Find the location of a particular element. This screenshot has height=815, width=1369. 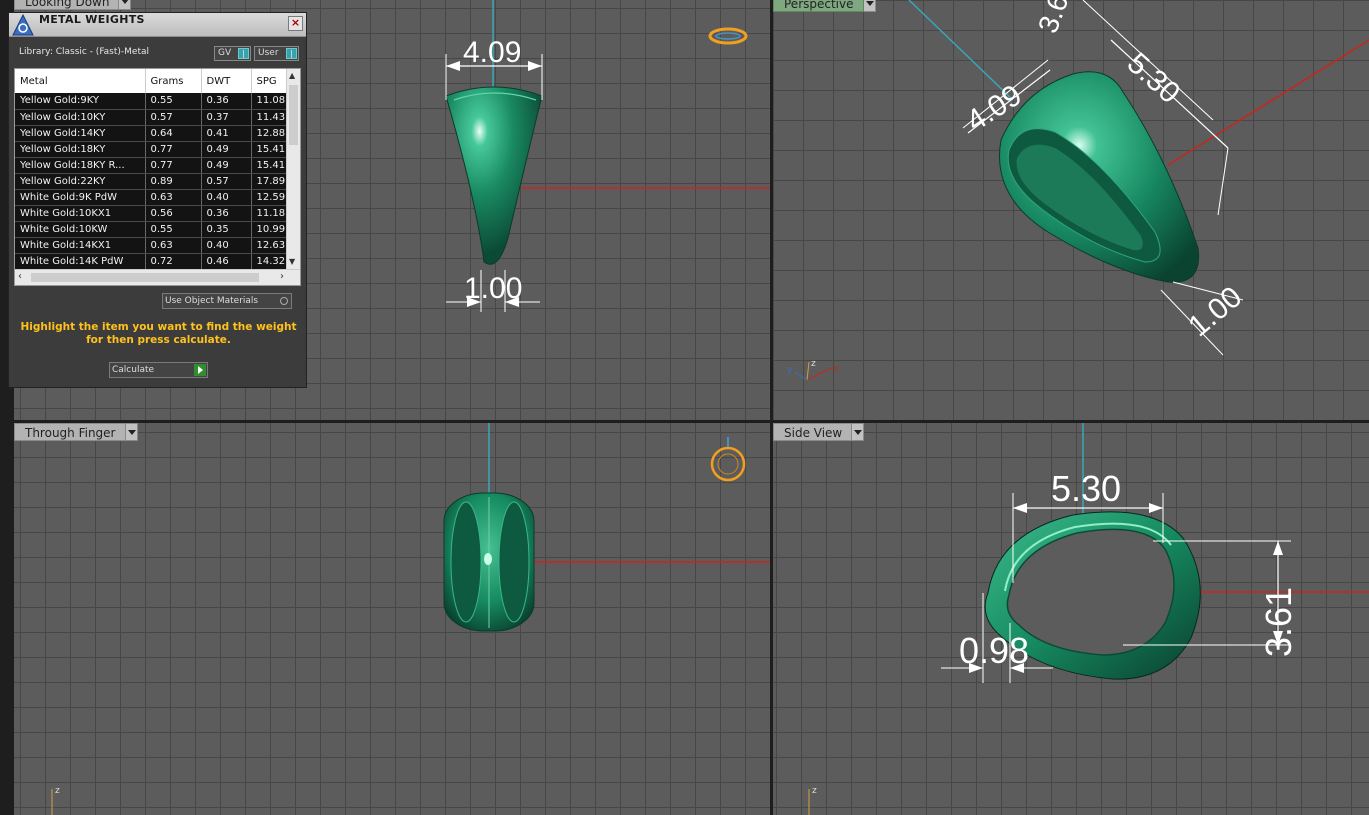

cell-dwt: 0.46 is located at coordinates (226, 261).